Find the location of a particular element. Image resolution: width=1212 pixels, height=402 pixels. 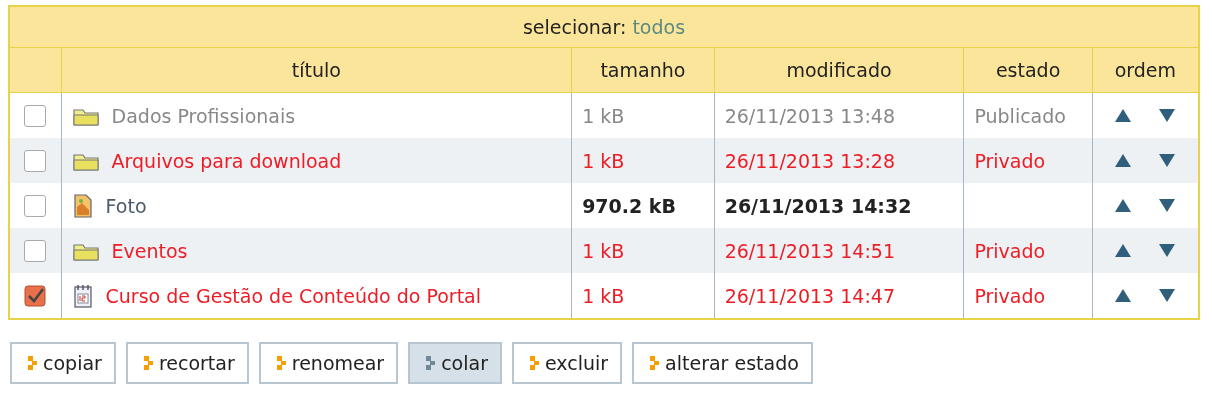

item-title-link: Dados Profissionais is located at coordinates (203, 115).